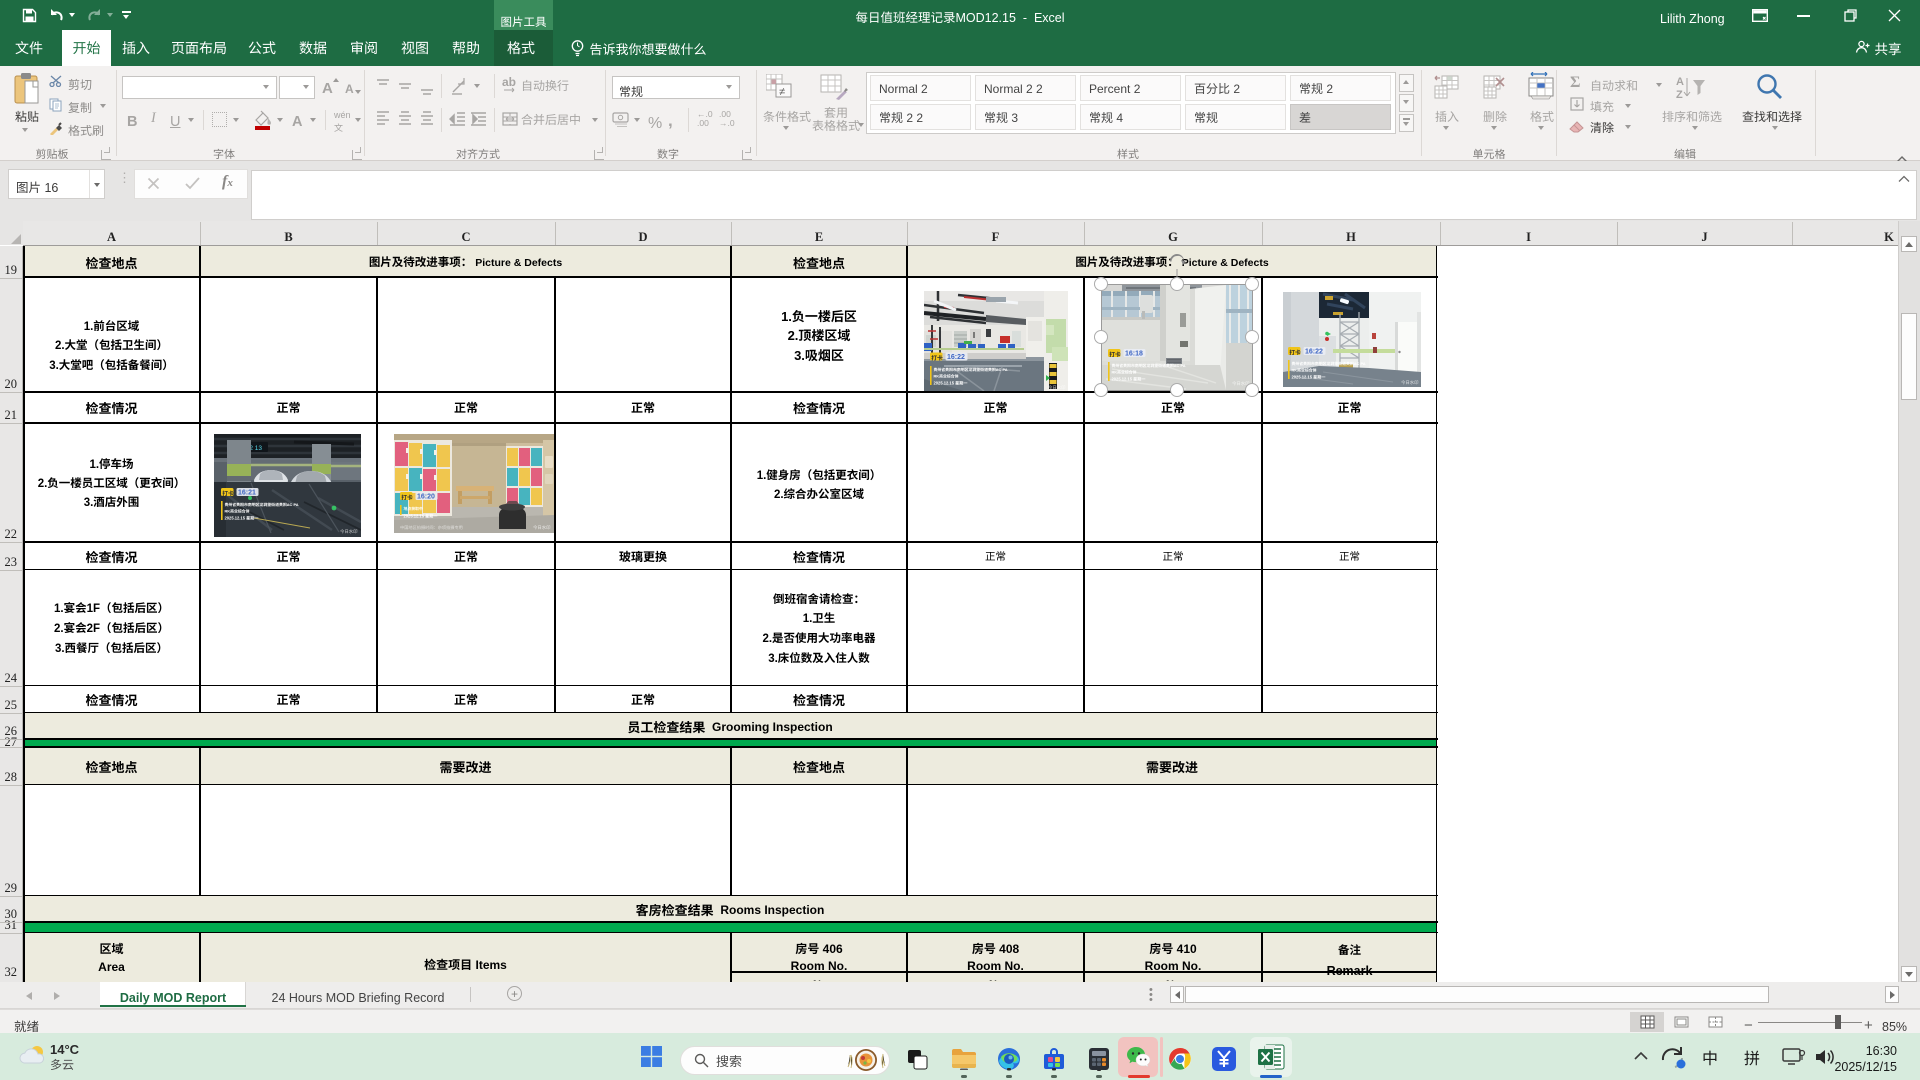 Image resolution: width=1920 pixels, height=1080 pixels. I want to click on svg-text: Z, so click(1679, 94).